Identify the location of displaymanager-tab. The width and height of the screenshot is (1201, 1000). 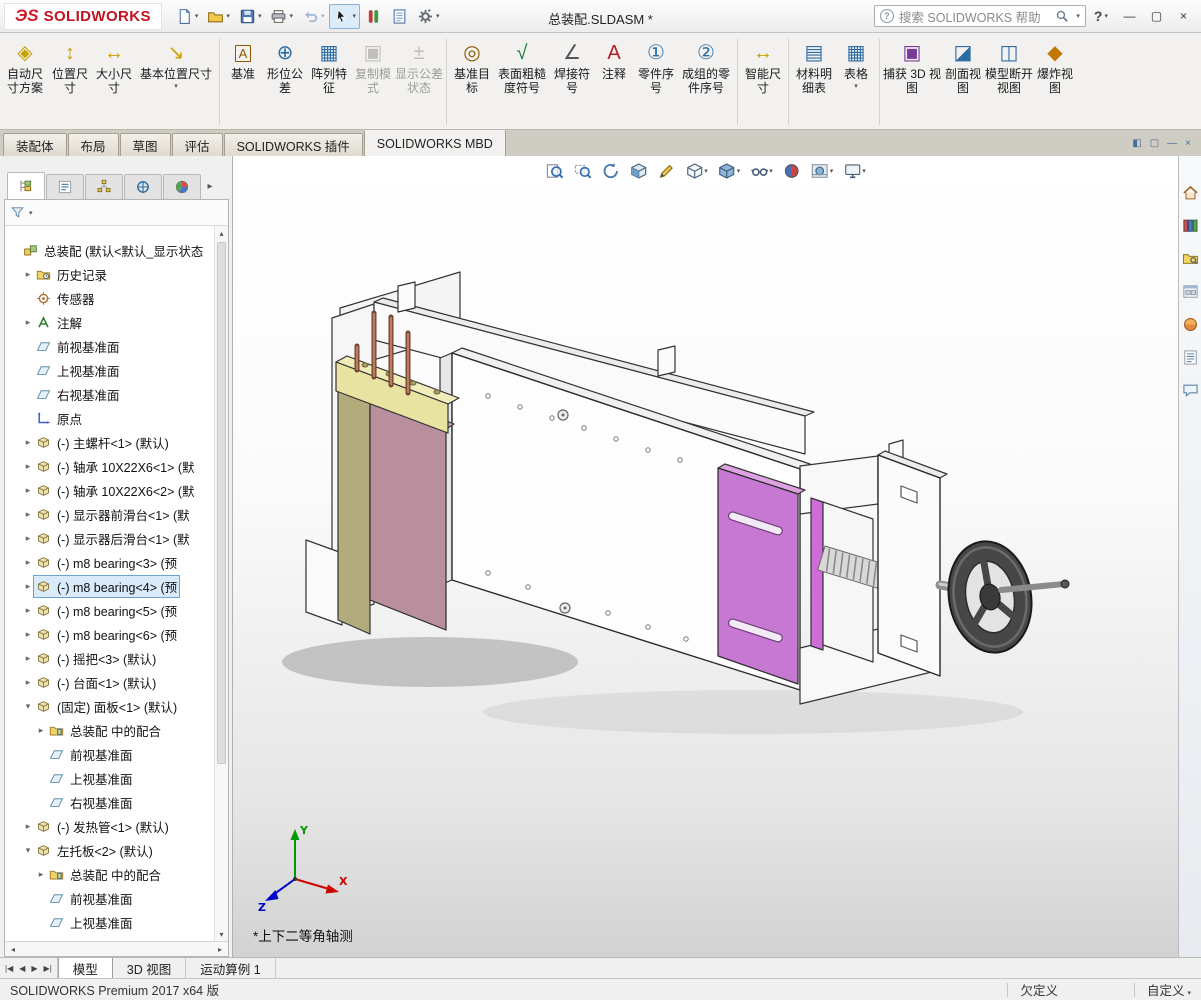
(182, 186).